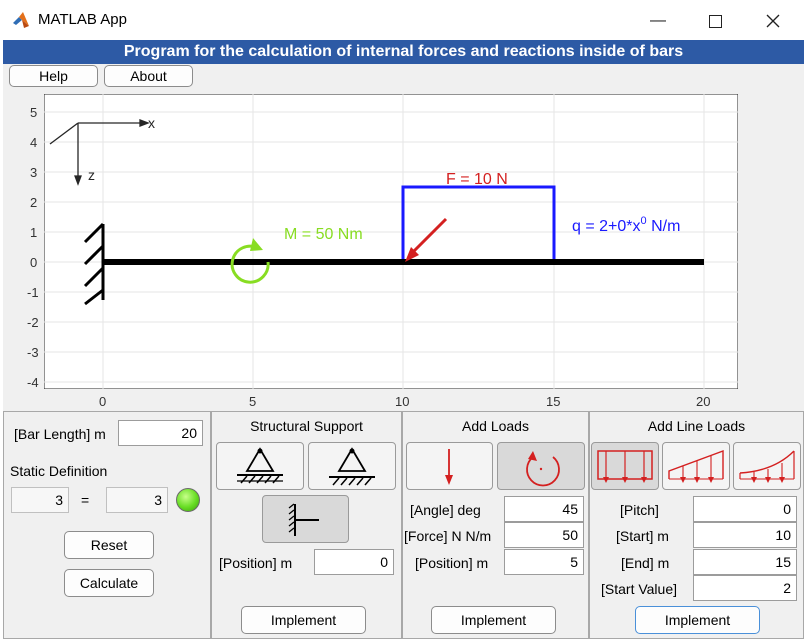 The image size is (807, 642). Describe the element at coordinates (493, 620) in the screenshot. I see `loads-implement-button: Implement` at that location.